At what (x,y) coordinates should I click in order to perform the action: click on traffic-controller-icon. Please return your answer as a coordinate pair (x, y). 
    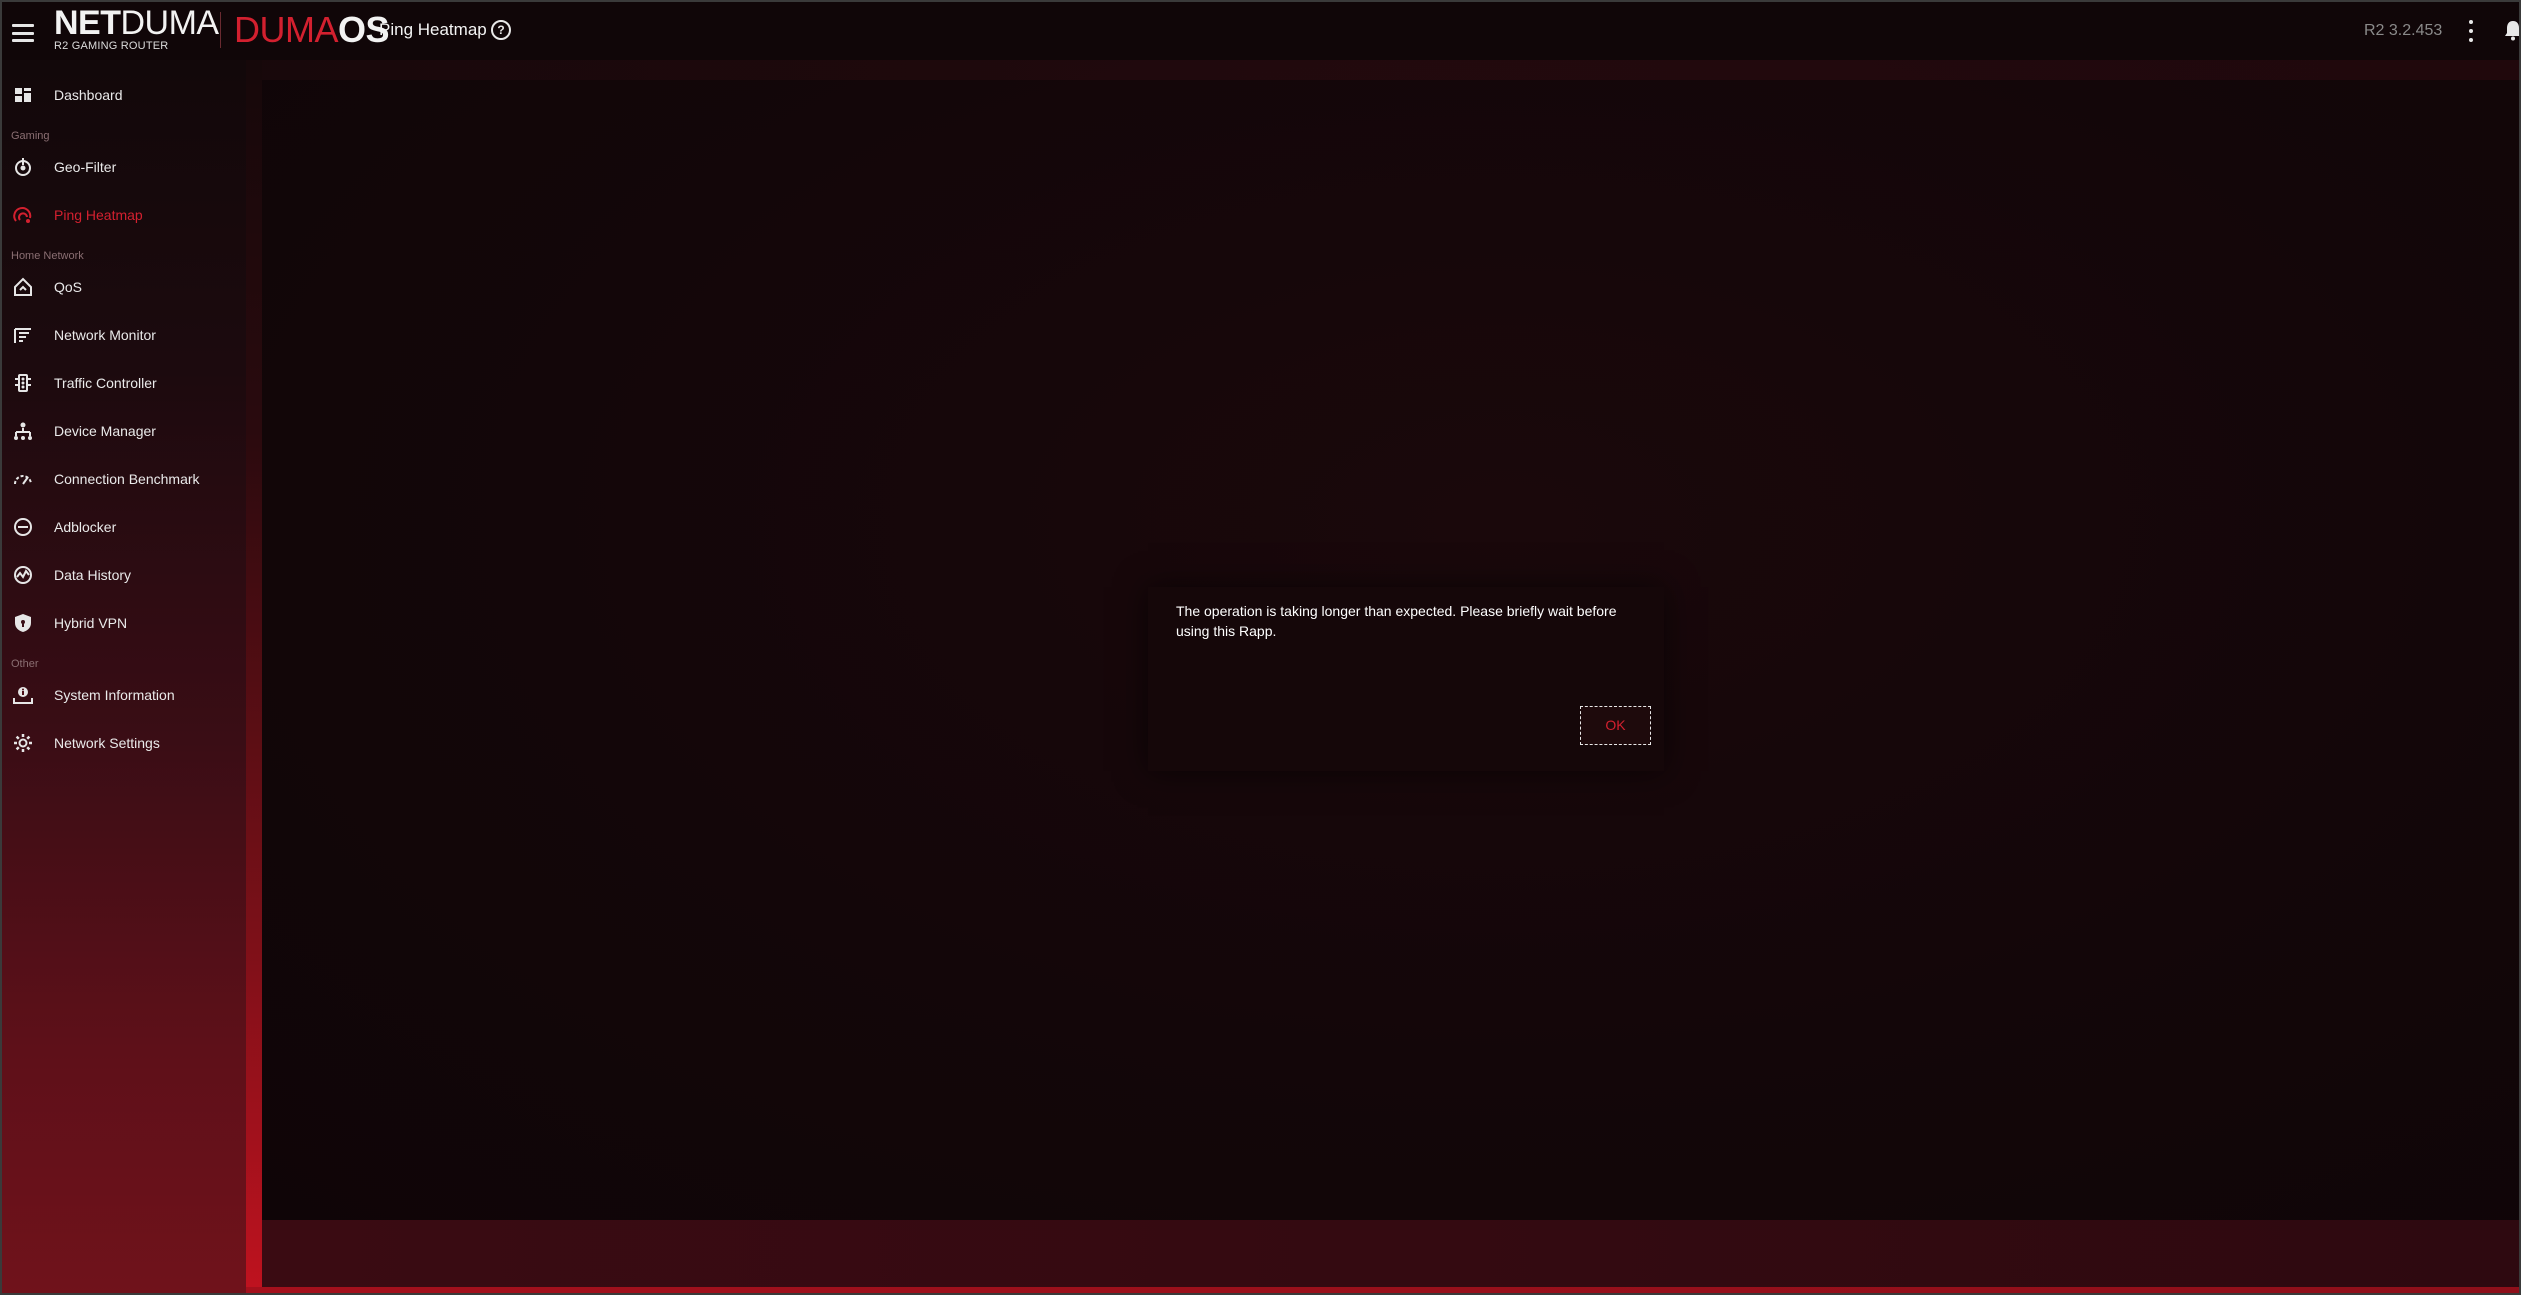
    Looking at the image, I should click on (23, 383).